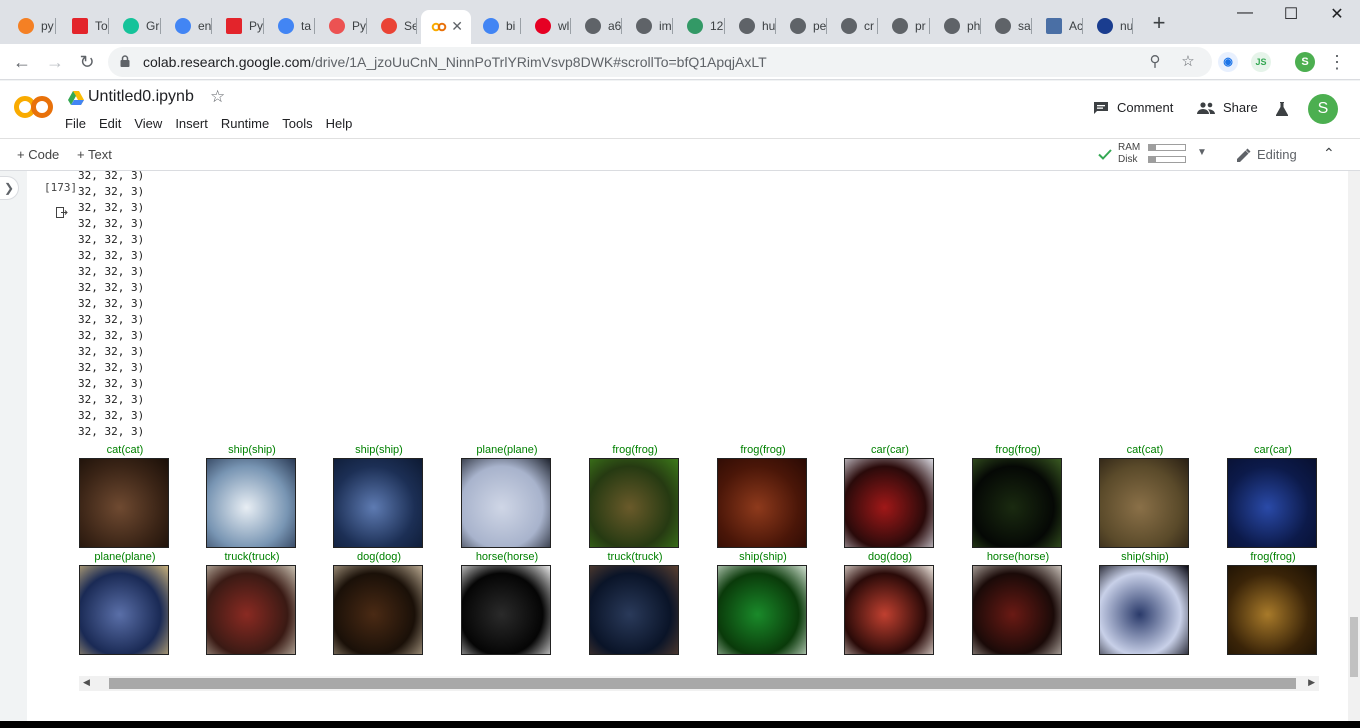  I want to click on image-label: car(car), so click(890, 450).